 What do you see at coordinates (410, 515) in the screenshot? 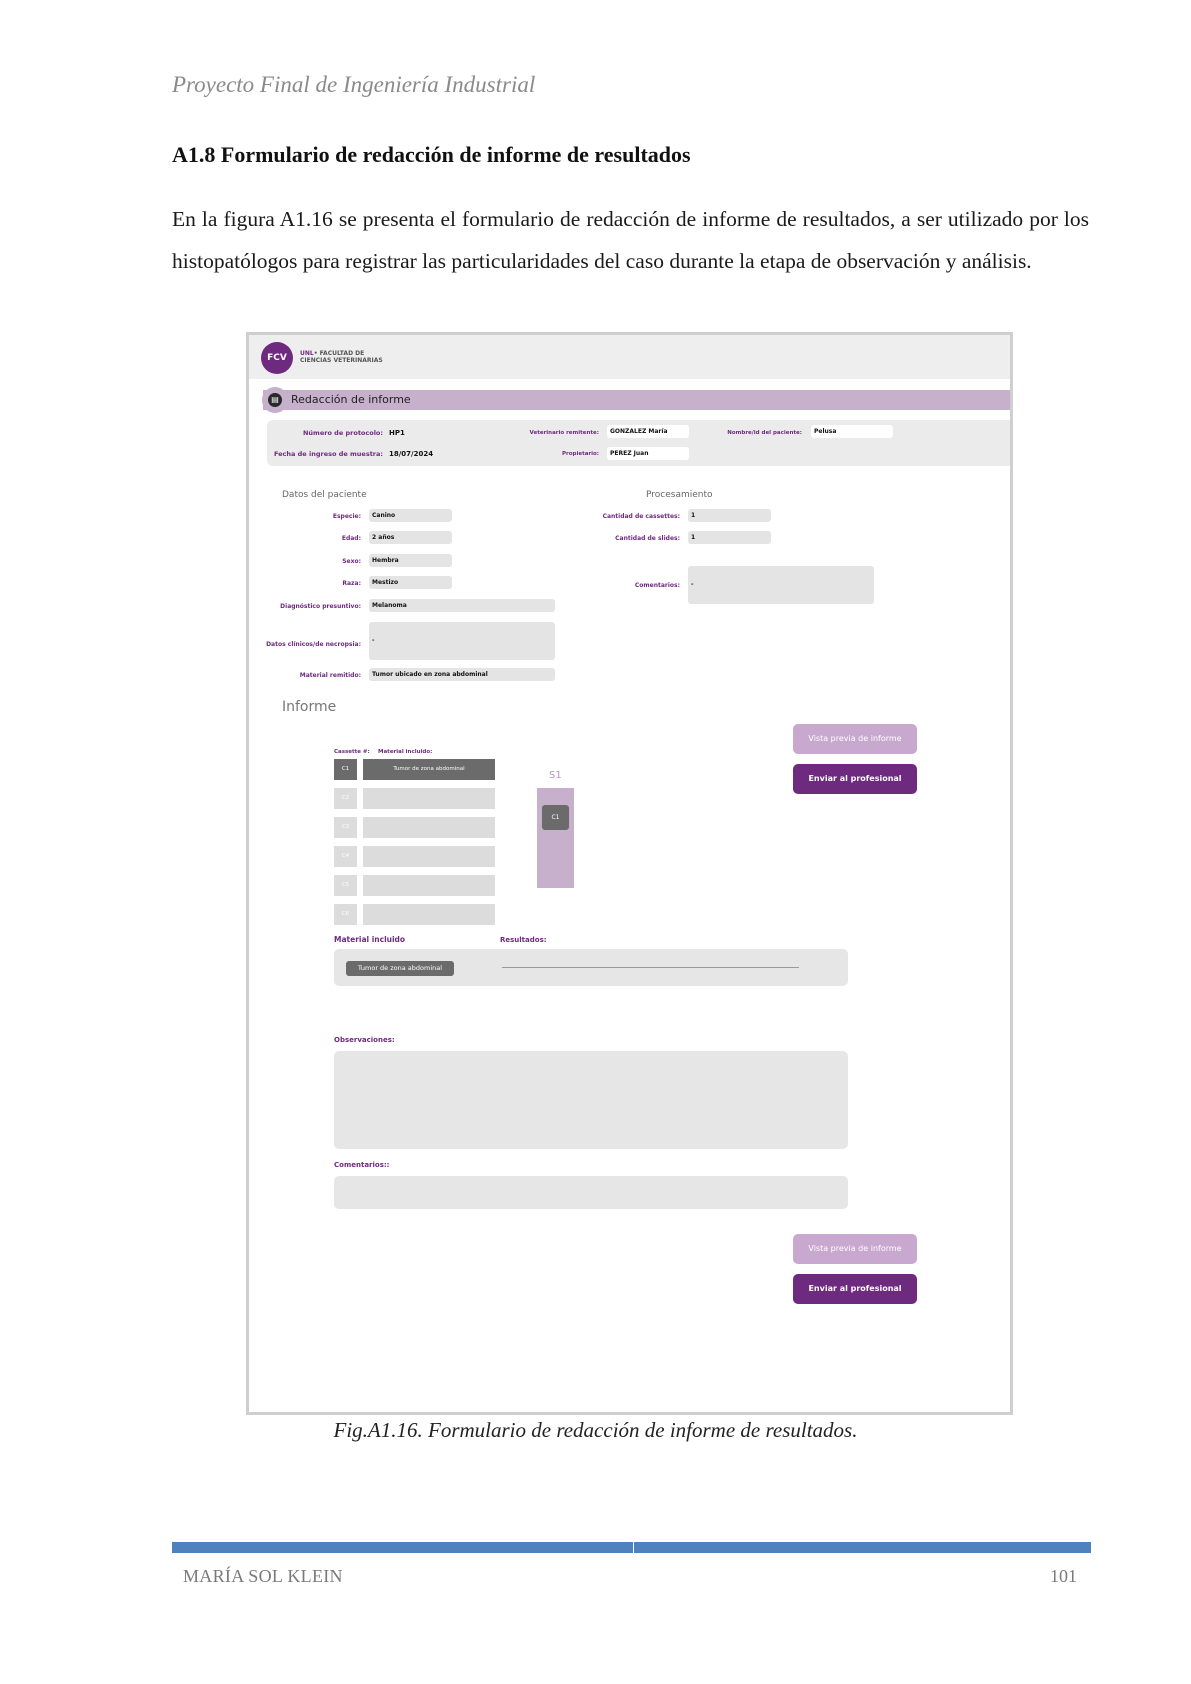
I see `species-field: Canino` at bounding box center [410, 515].